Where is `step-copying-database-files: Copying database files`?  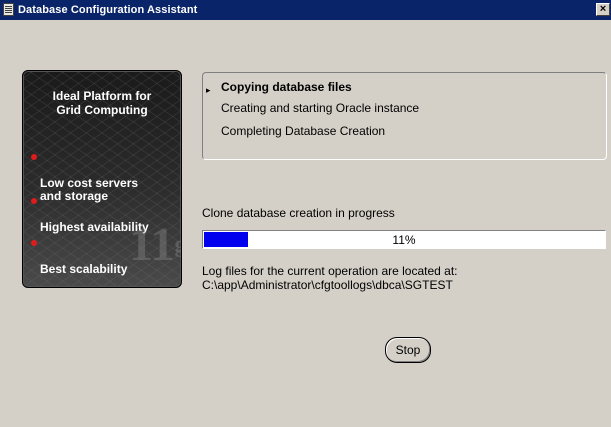
step-copying-database-files: Copying database files is located at coordinates (286, 87).